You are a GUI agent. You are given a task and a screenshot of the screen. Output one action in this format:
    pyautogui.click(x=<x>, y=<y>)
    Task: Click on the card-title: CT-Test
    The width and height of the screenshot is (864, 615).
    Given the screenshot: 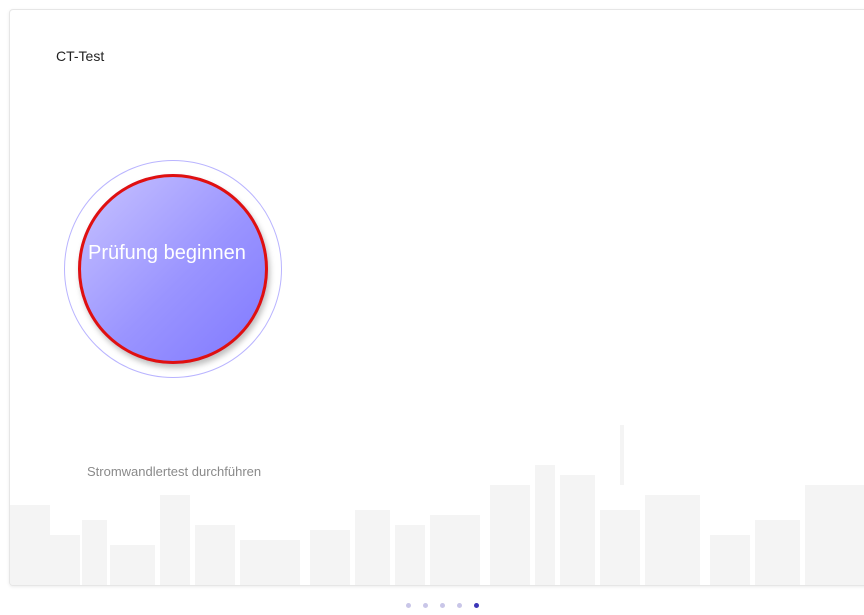 What is the action you would take?
    pyautogui.click(x=80, y=56)
    